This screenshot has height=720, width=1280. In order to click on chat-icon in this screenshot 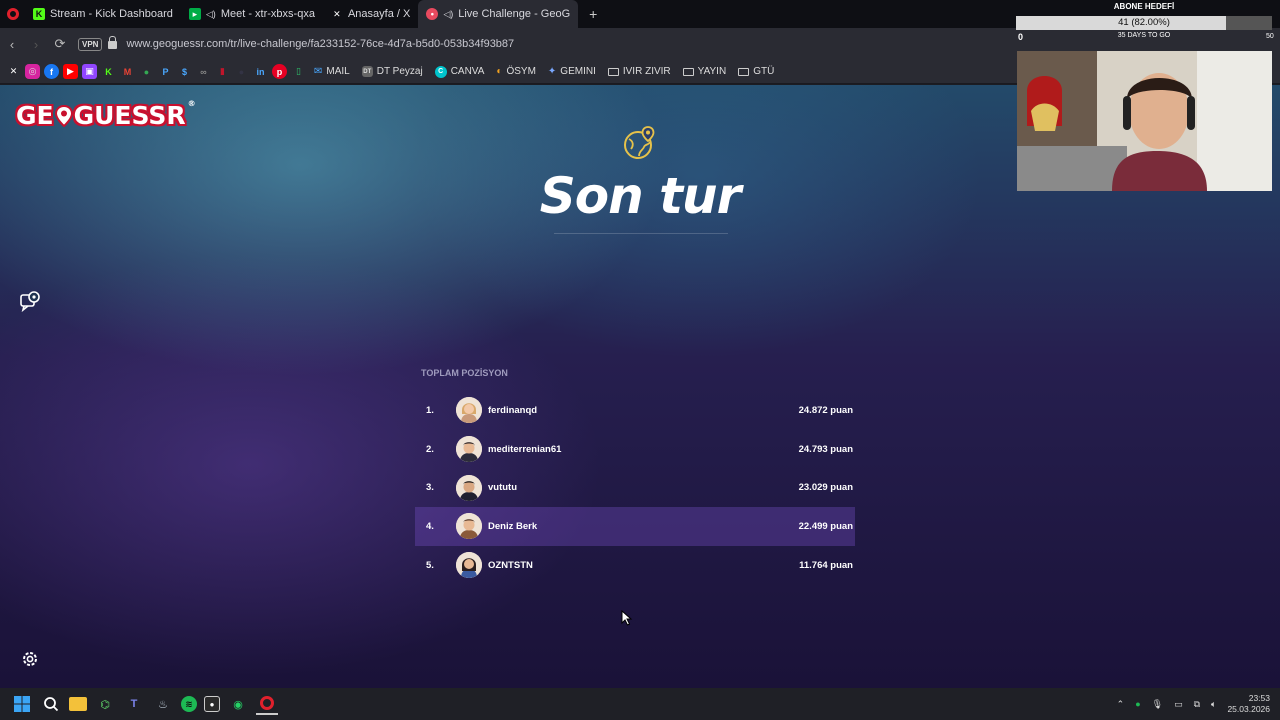, I will do `click(30, 301)`.